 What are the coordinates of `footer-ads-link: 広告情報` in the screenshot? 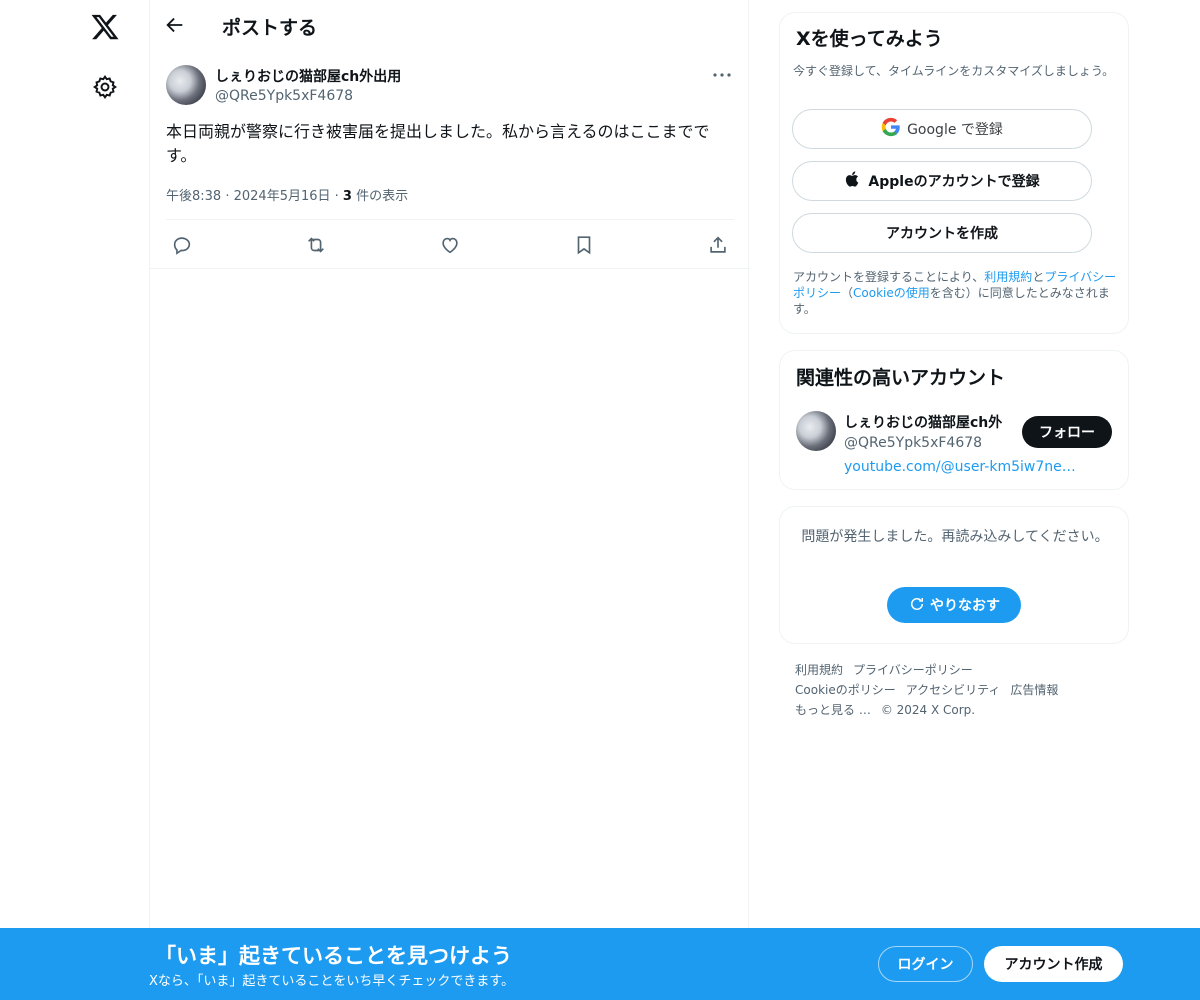 It's located at (1034, 690).